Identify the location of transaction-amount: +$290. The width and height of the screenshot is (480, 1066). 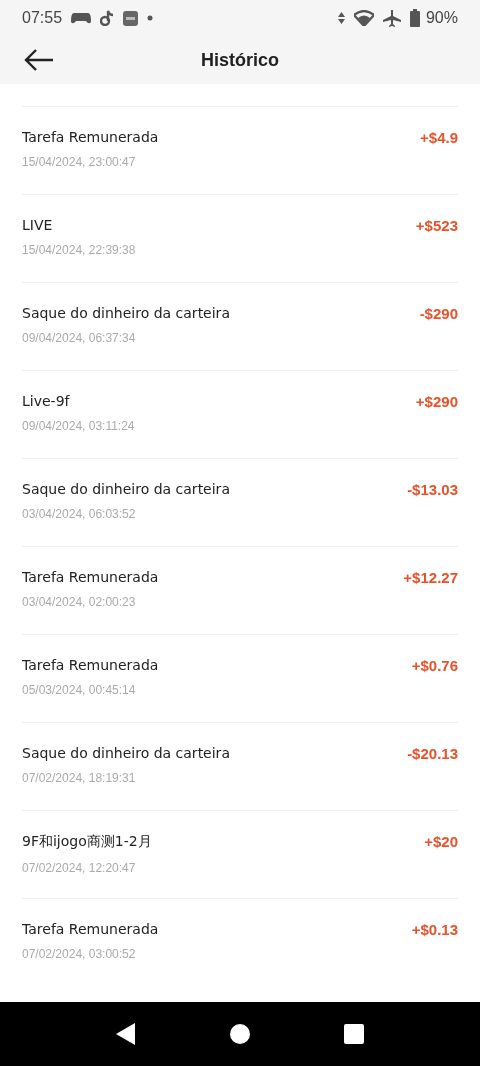
(436, 401).